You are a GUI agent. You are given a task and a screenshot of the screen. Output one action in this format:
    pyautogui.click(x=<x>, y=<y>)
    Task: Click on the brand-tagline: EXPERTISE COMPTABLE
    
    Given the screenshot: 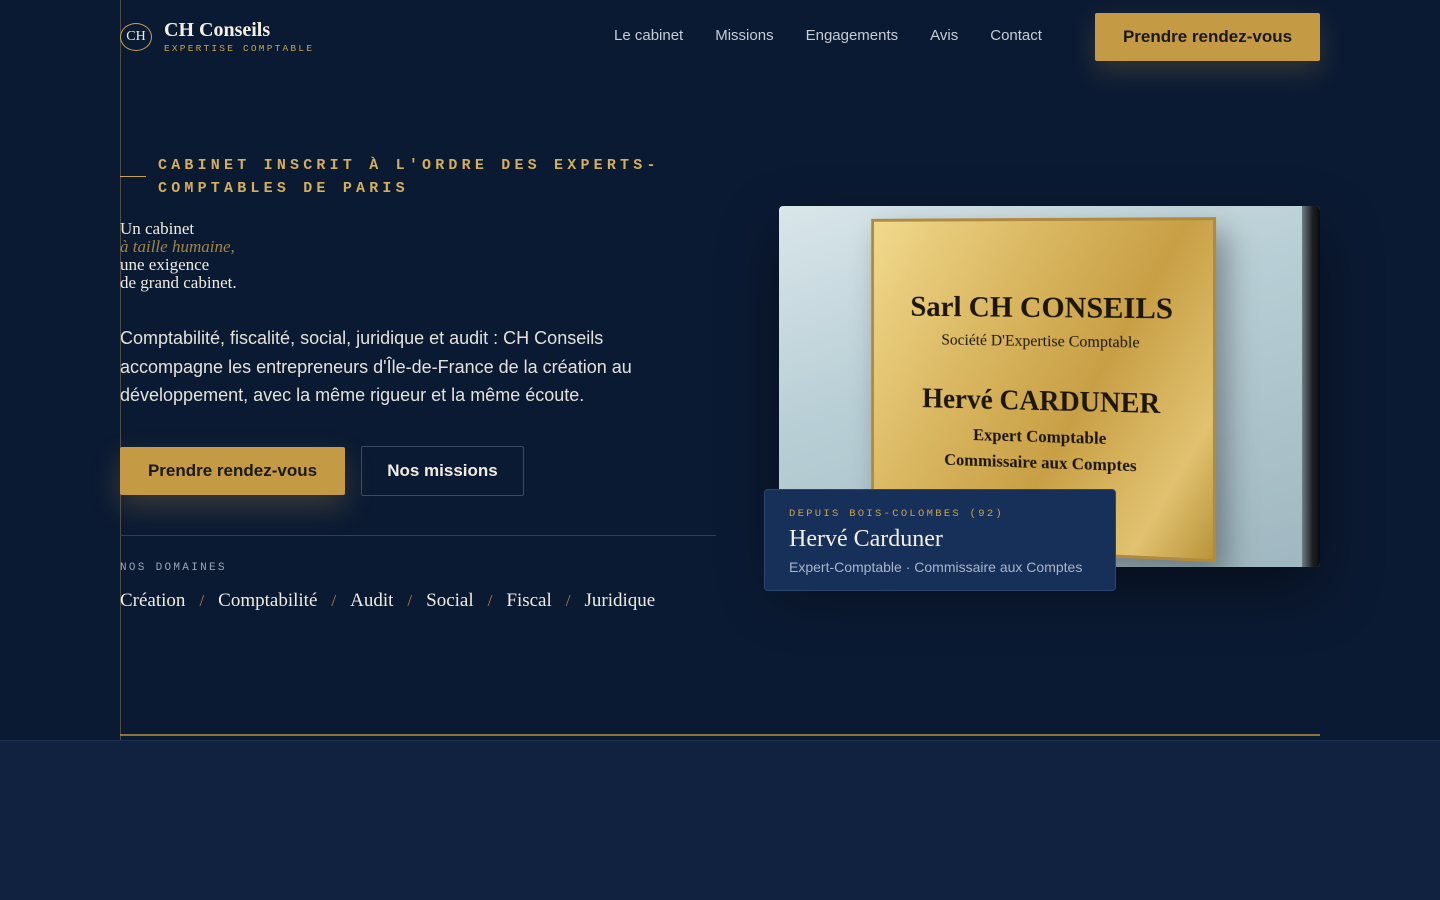 What is the action you would take?
    pyautogui.click(x=239, y=48)
    